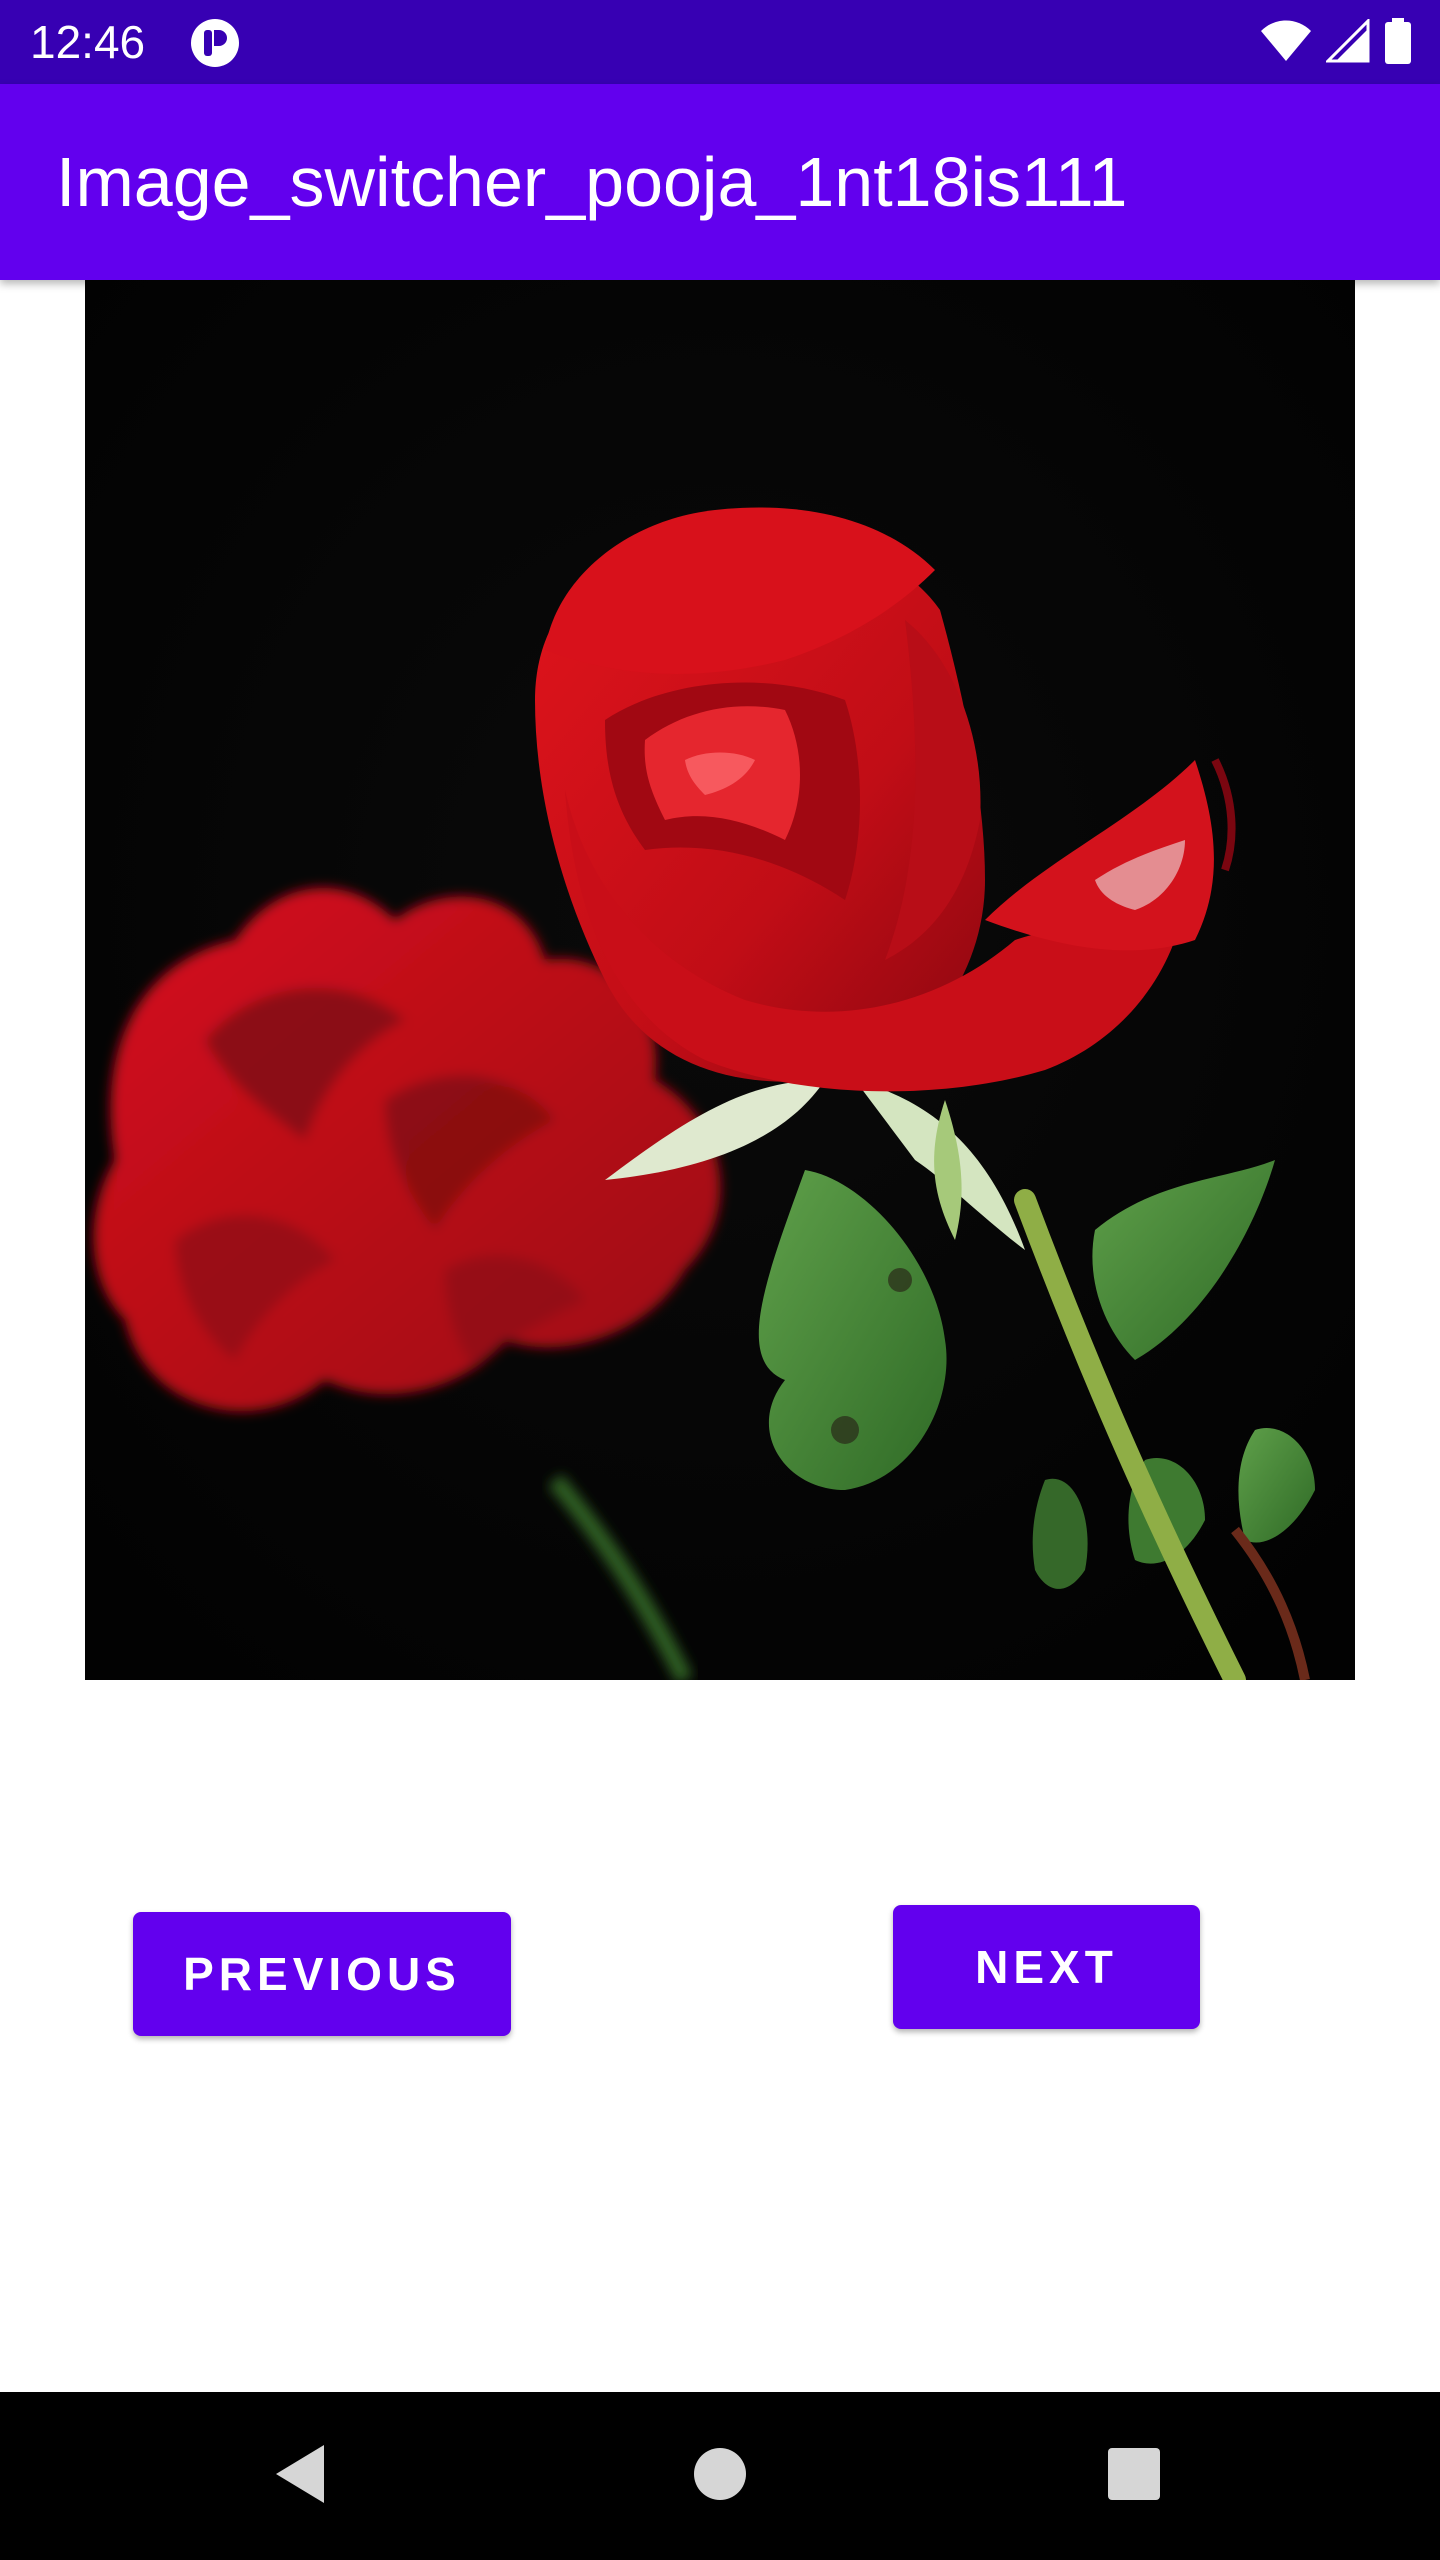  I want to click on battery-icon, so click(1398, 43).